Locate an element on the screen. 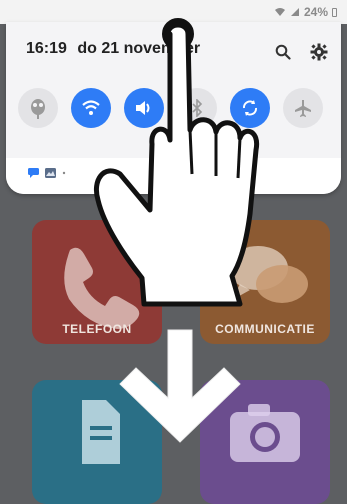 The image size is (347, 504). image-icon is located at coordinates (50, 173).